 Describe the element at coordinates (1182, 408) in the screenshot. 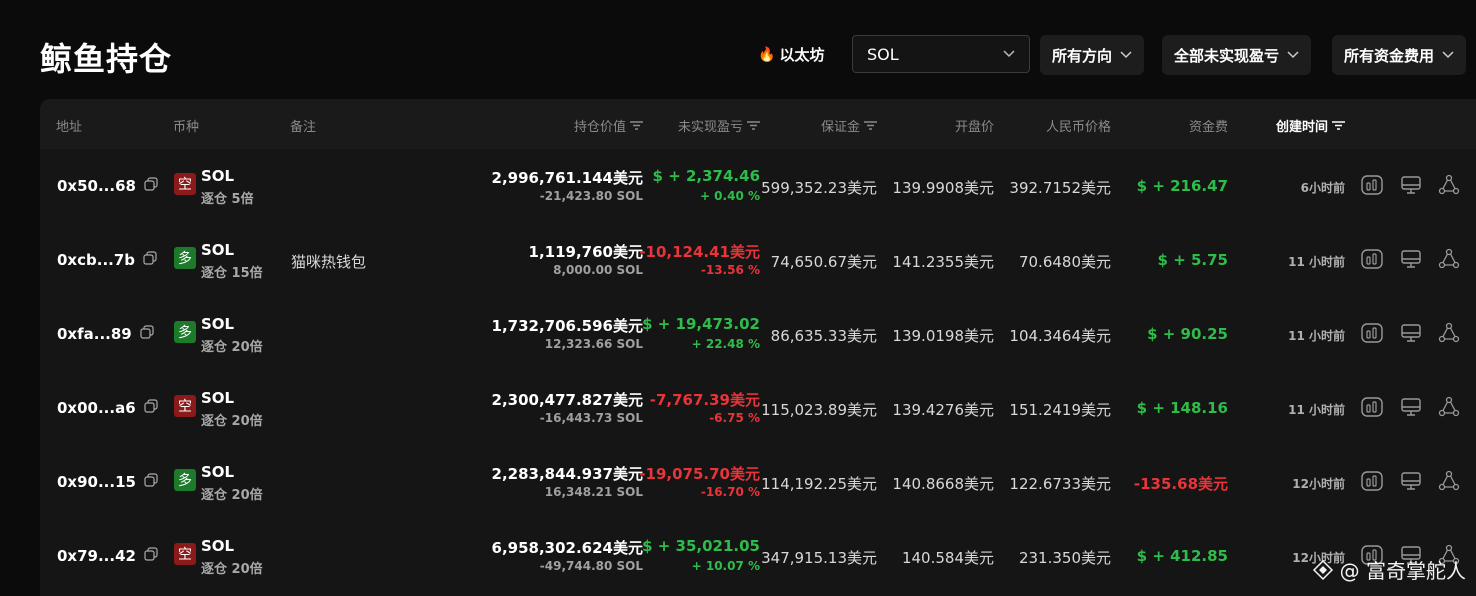

I see `funding-fee: $ + 148.16` at that location.